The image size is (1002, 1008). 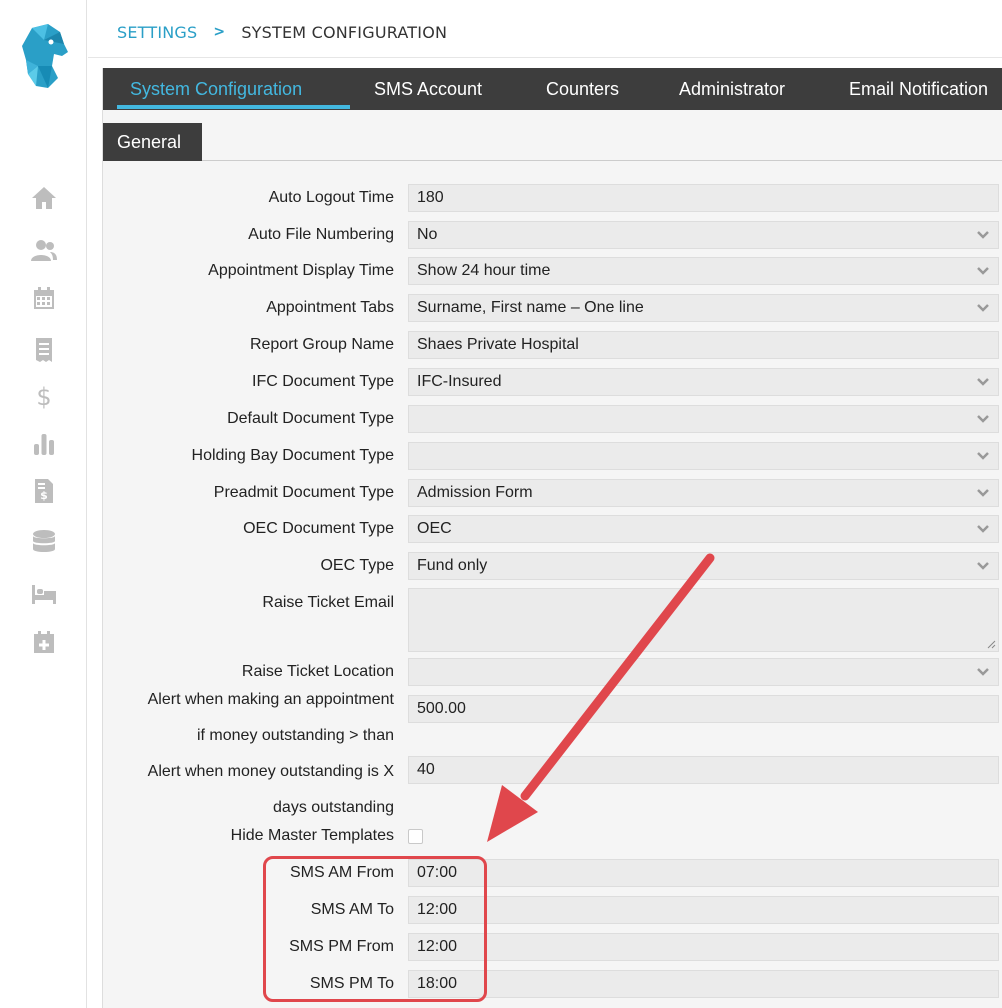 I want to click on resize-handle-icon, so click(x=991, y=644).